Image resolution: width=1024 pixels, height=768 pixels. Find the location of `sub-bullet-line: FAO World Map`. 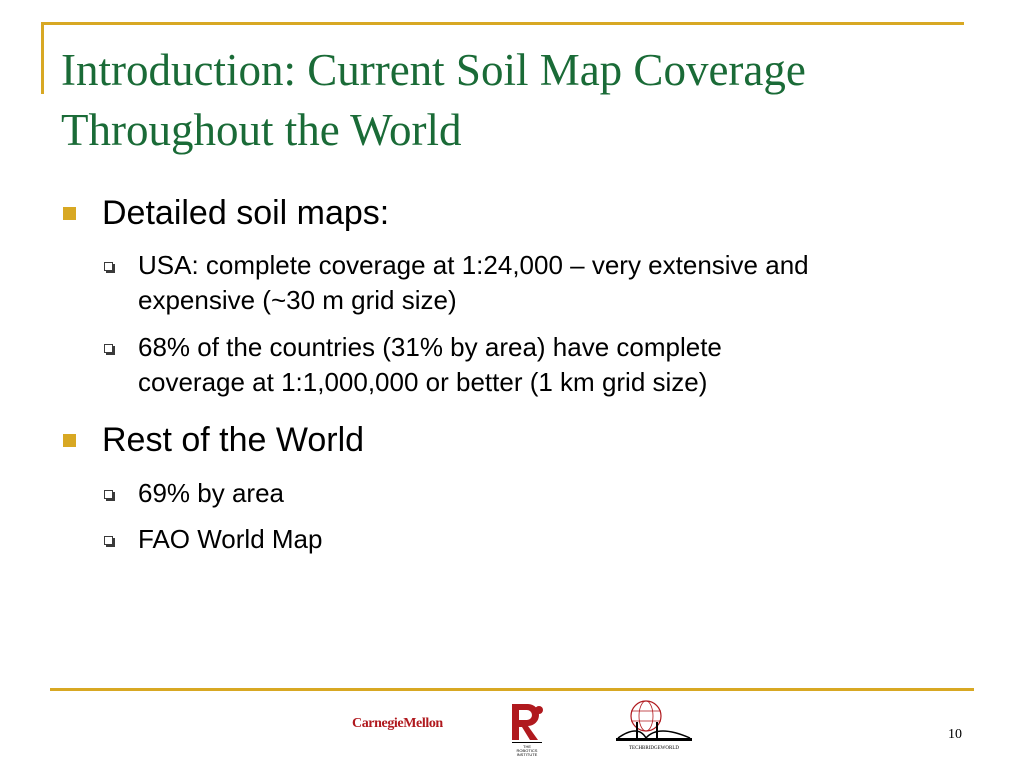

sub-bullet-line: FAO World Map is located at coordinates (230, 539).